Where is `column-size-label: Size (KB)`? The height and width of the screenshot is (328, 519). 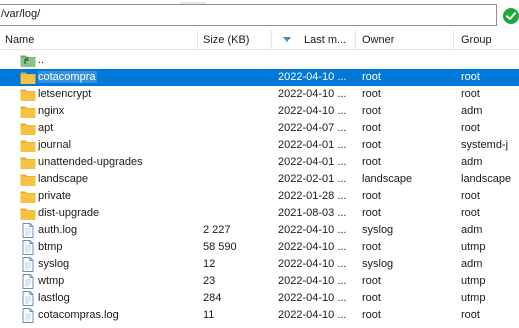 column-size-label: Size (KB) is located at coordinates (226, 40).